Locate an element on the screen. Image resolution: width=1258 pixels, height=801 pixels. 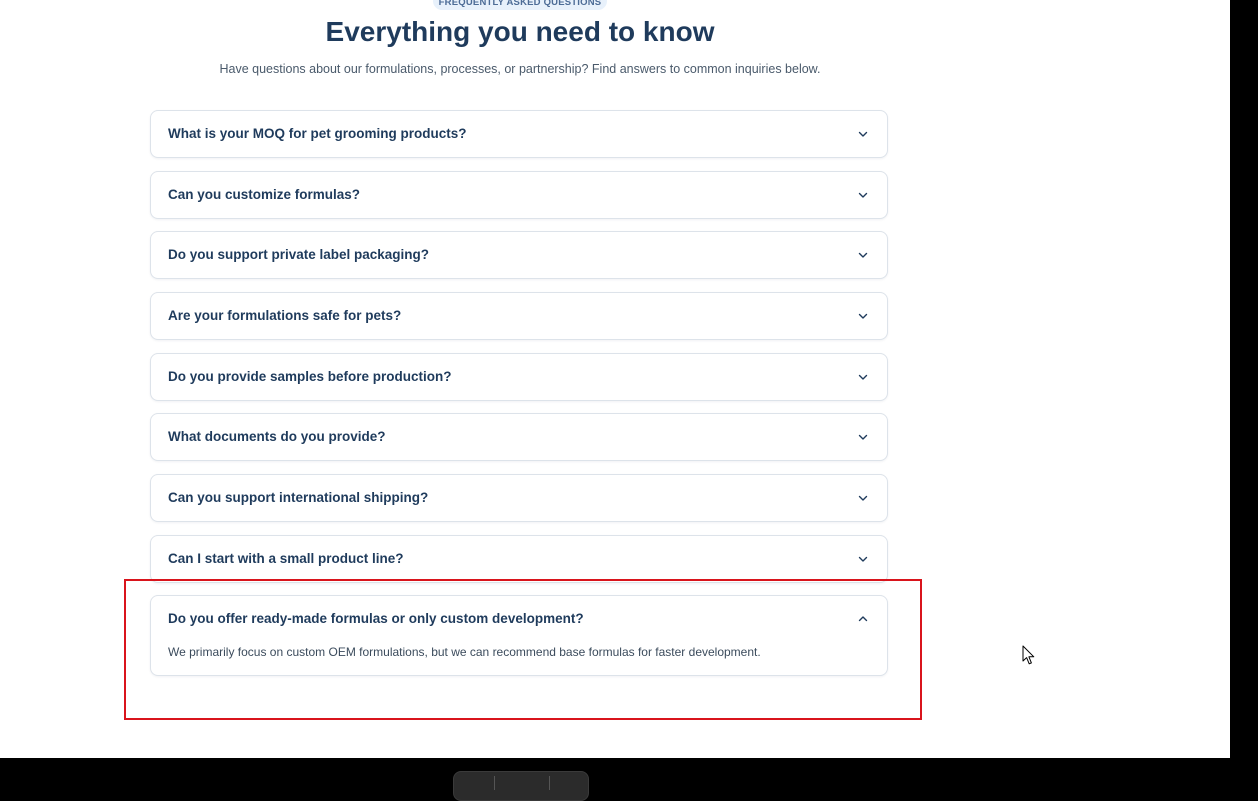
faq-item: Can you support international shipping? is located at coordinates (519, 498).